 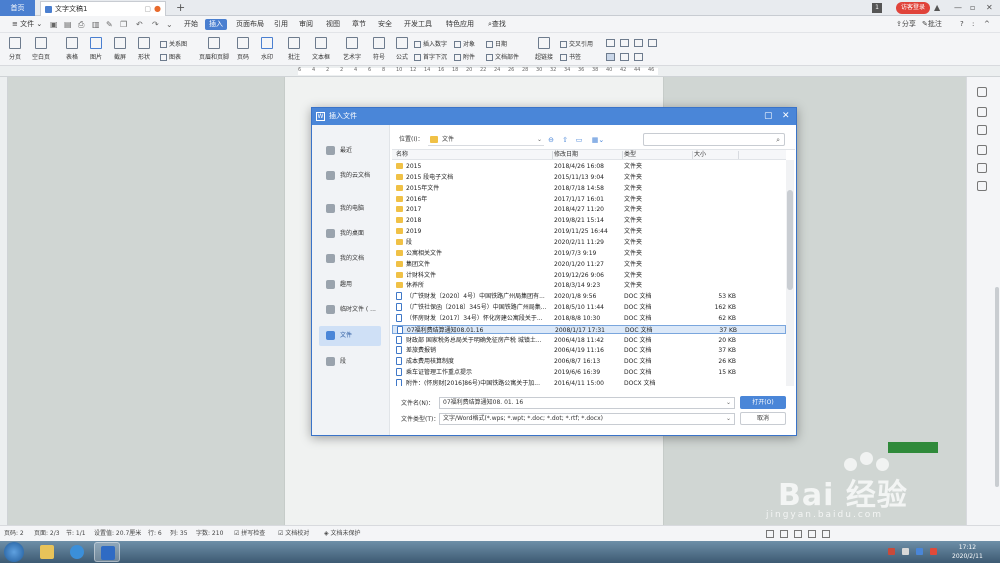 I want to click on file-row: 2018 2019/8/21 15:14 文件夹, so click(x=589, y=220).